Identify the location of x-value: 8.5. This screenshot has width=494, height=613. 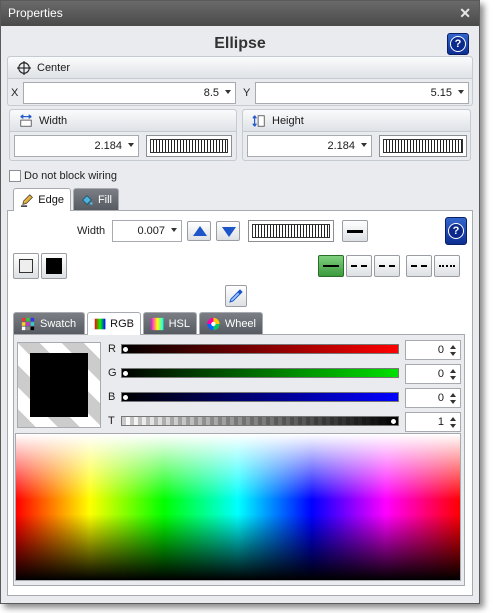
(211, 93).